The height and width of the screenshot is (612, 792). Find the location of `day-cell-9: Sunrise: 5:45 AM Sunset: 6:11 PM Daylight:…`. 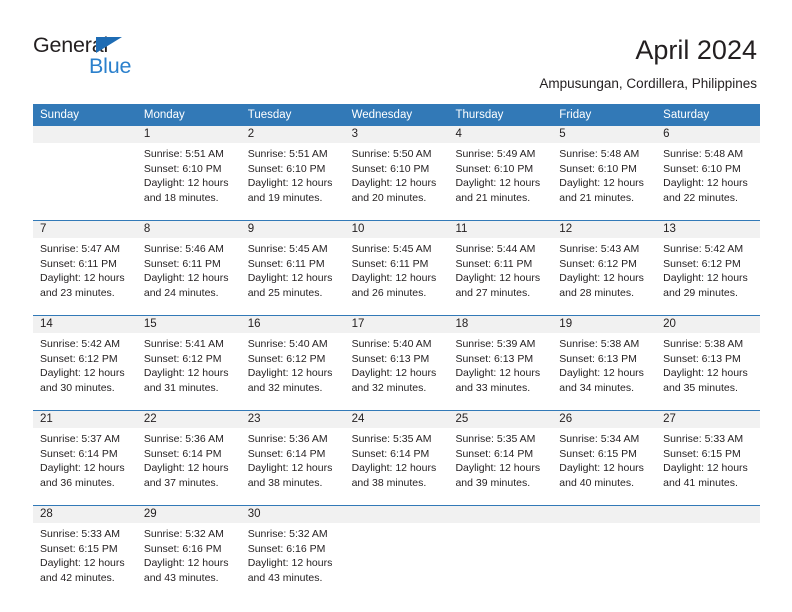

day-cell-9: Sunrise: 5:45 AM Sunset: 6:11 PM Daylight:… is located at coordinates (293, 271).